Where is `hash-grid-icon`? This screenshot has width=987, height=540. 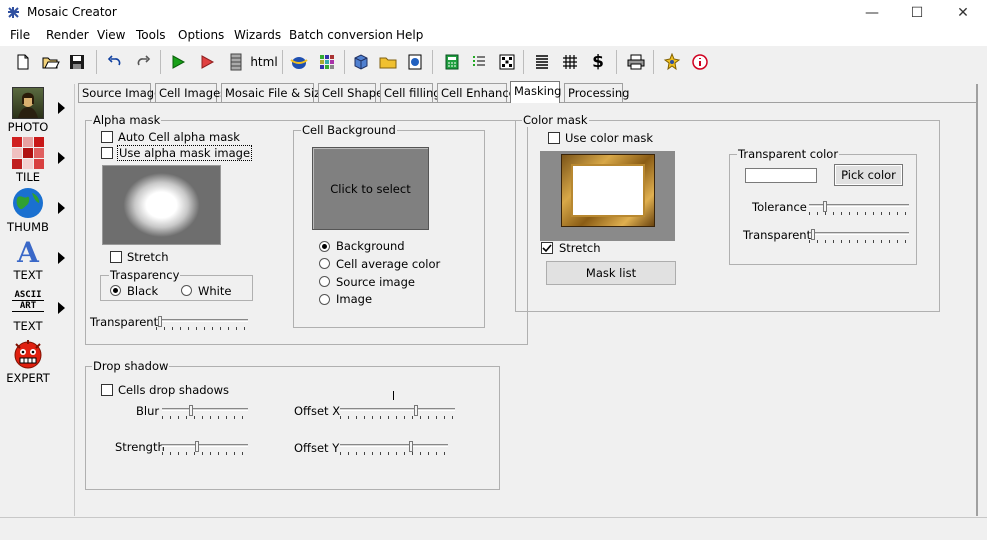 hash-grid-icon is located at coordinates (570, 62).